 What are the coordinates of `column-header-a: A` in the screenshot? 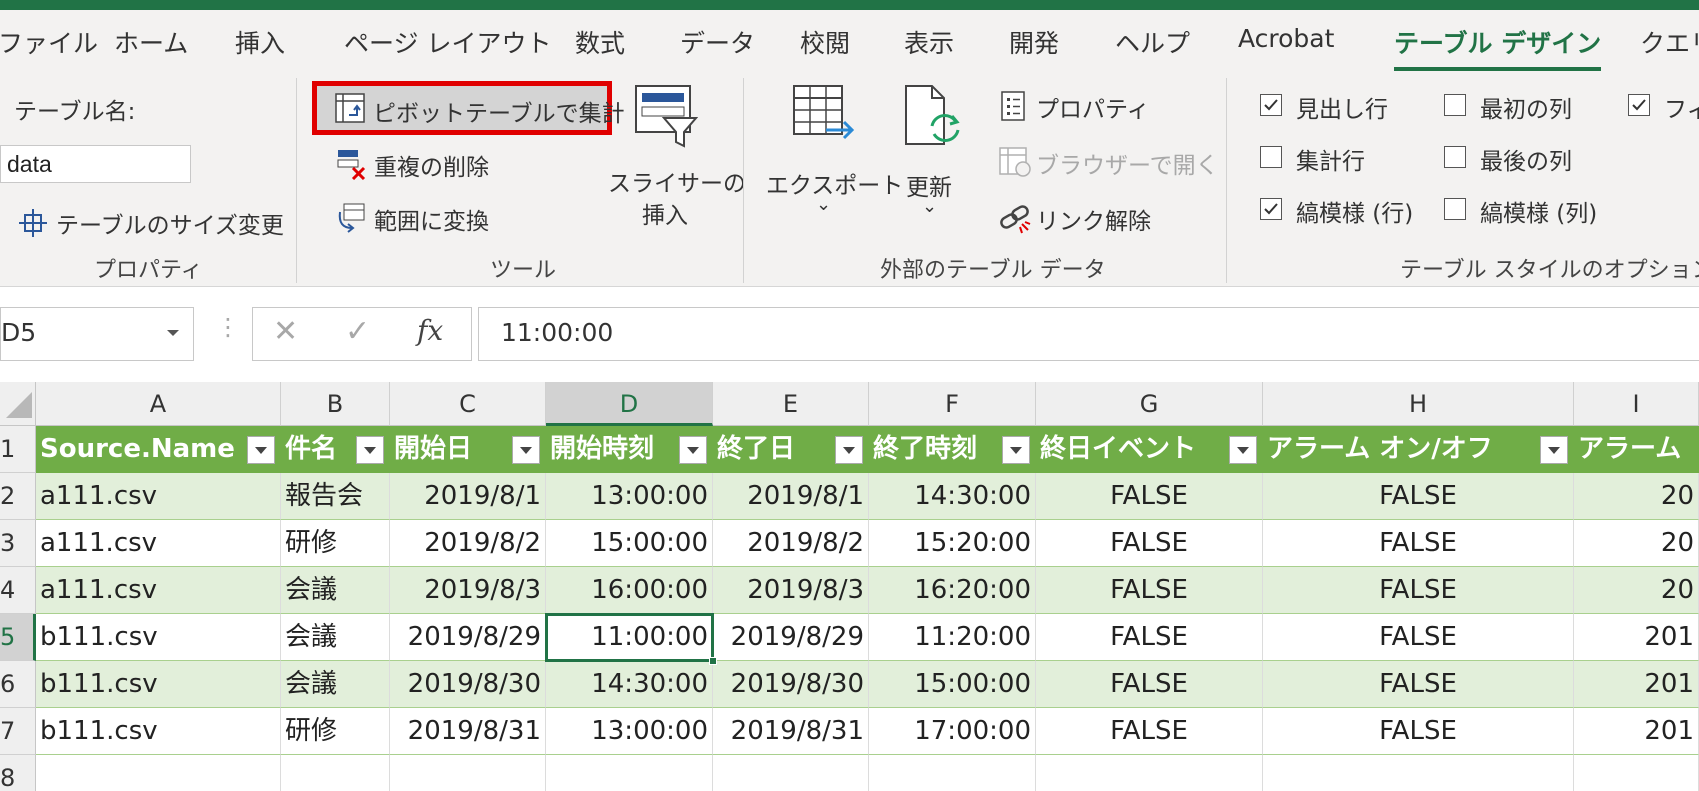 It's located at (158, 404).